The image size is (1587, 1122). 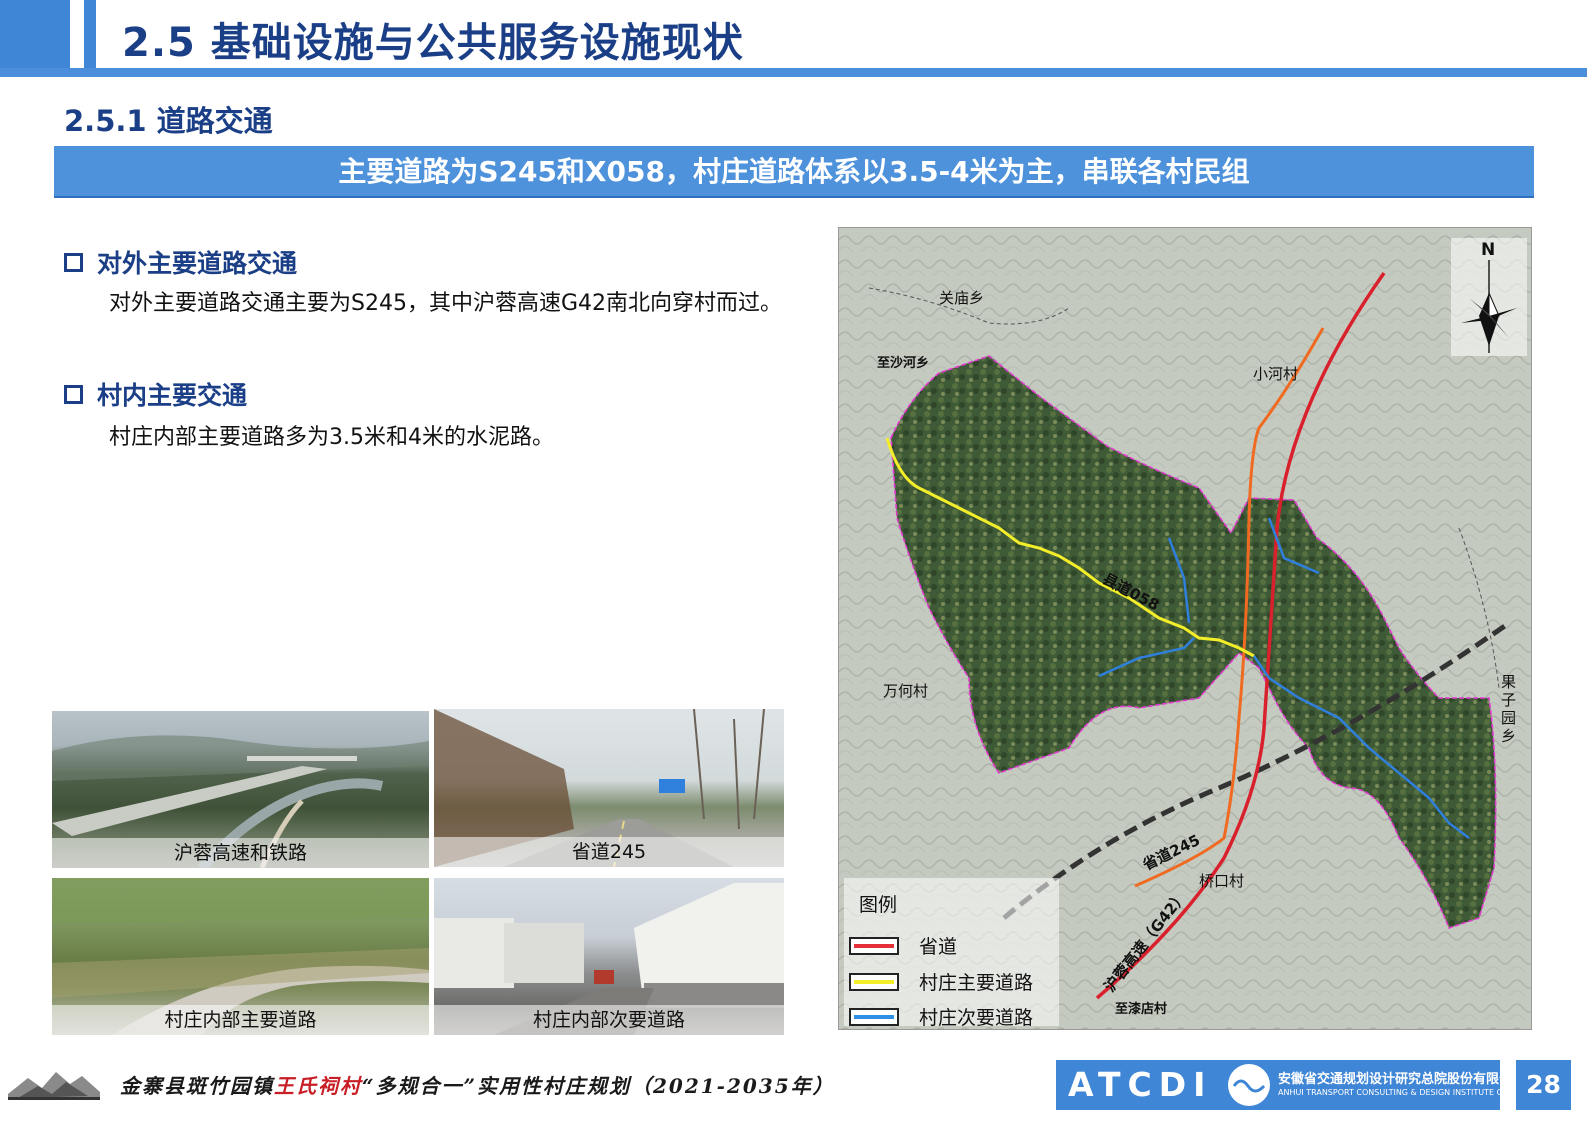 I want to click on map-label-qiaokou: 桥口村, so click(x=1222, y=881).